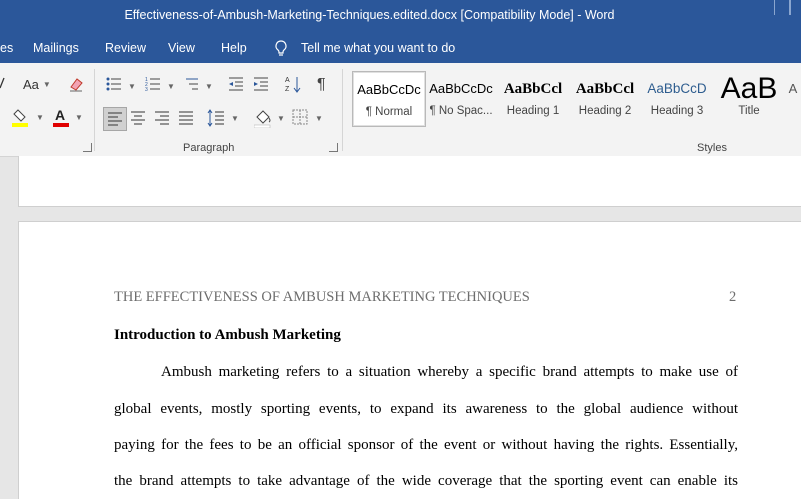 This screenshot has height=499, width=801. Describe the element at coordinates (293, 86) in the screenshot. I see `sort-icon: AZ` at that location.